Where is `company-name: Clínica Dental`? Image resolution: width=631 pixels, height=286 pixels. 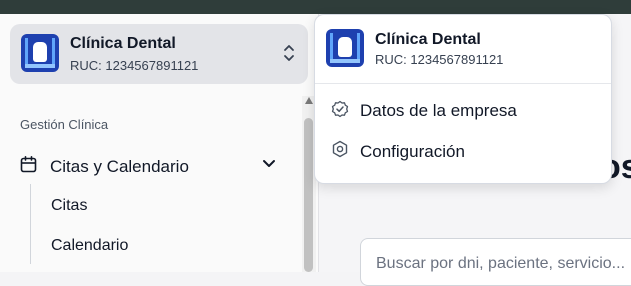 company-name: Clínica Dental is located at coordinates (123, 43).